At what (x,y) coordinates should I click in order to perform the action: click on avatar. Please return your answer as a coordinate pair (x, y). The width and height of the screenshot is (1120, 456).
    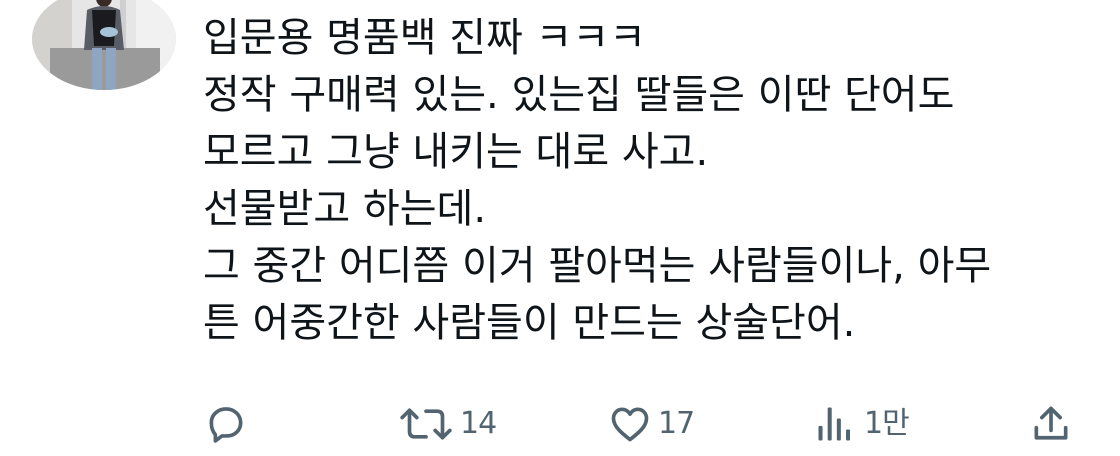
    Looking at the image, I should click on (104, 45).